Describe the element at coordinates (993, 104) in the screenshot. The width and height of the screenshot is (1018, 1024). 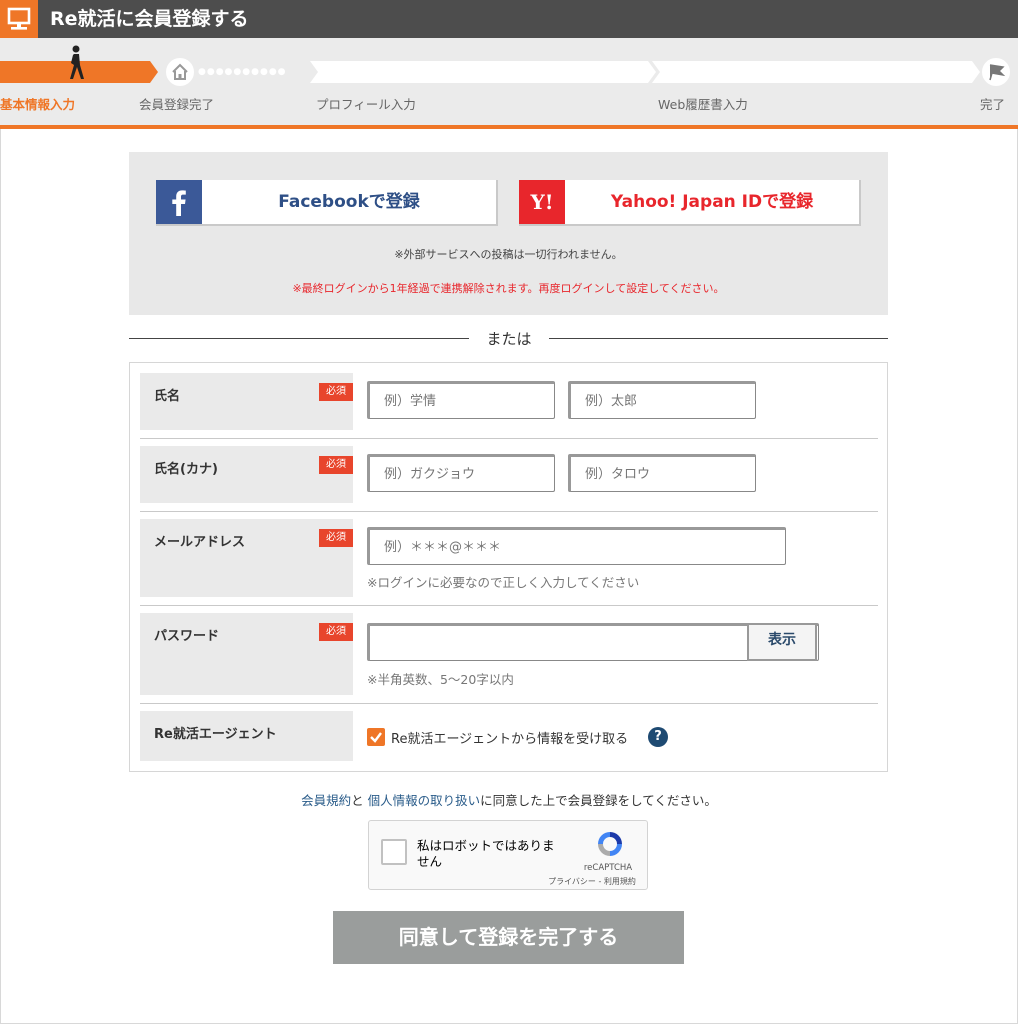
I see `step-label-complete: 完了` at that location.